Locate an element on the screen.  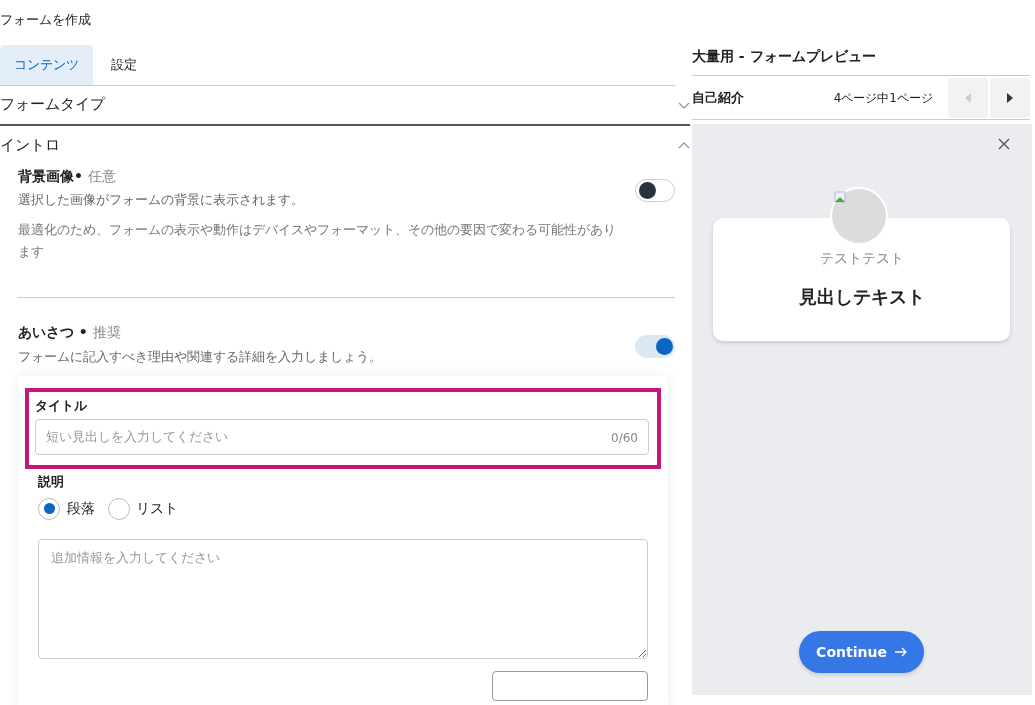
continue-button: Continue is located at coordinates (861, 652).